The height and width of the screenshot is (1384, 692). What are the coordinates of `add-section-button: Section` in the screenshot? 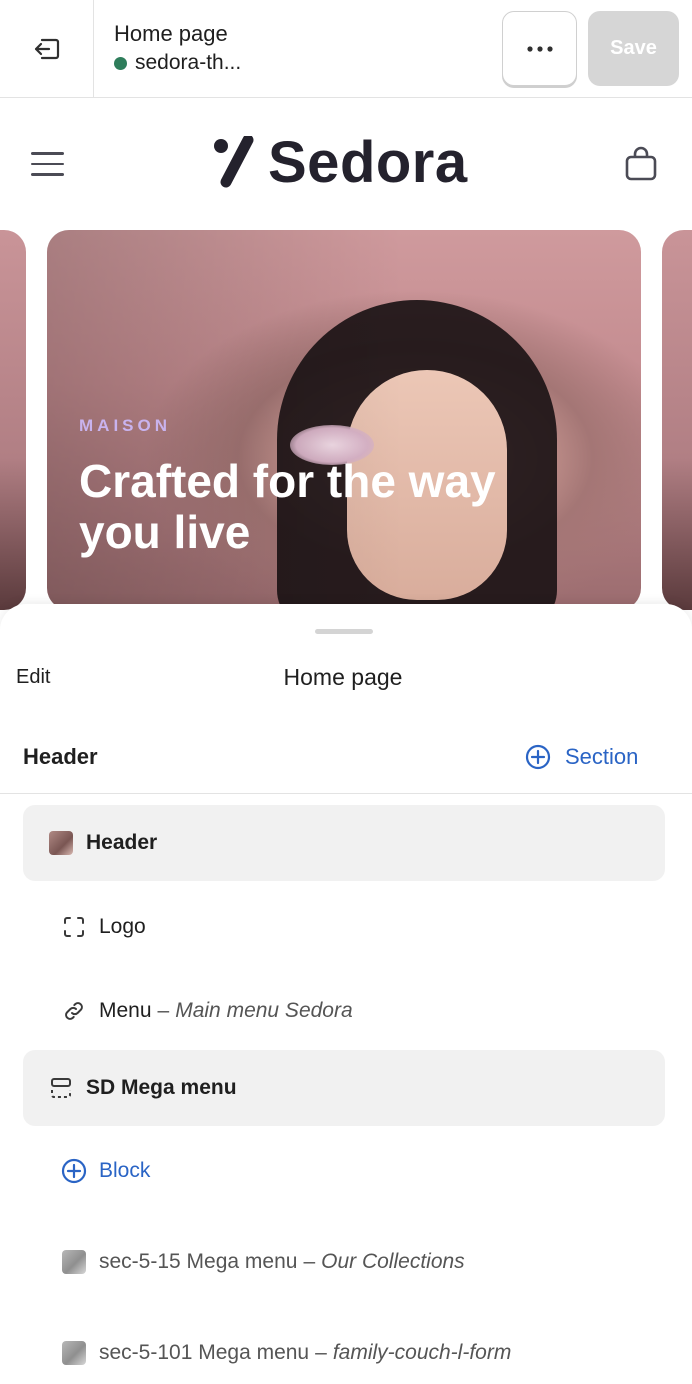 It's located at (581, 757).